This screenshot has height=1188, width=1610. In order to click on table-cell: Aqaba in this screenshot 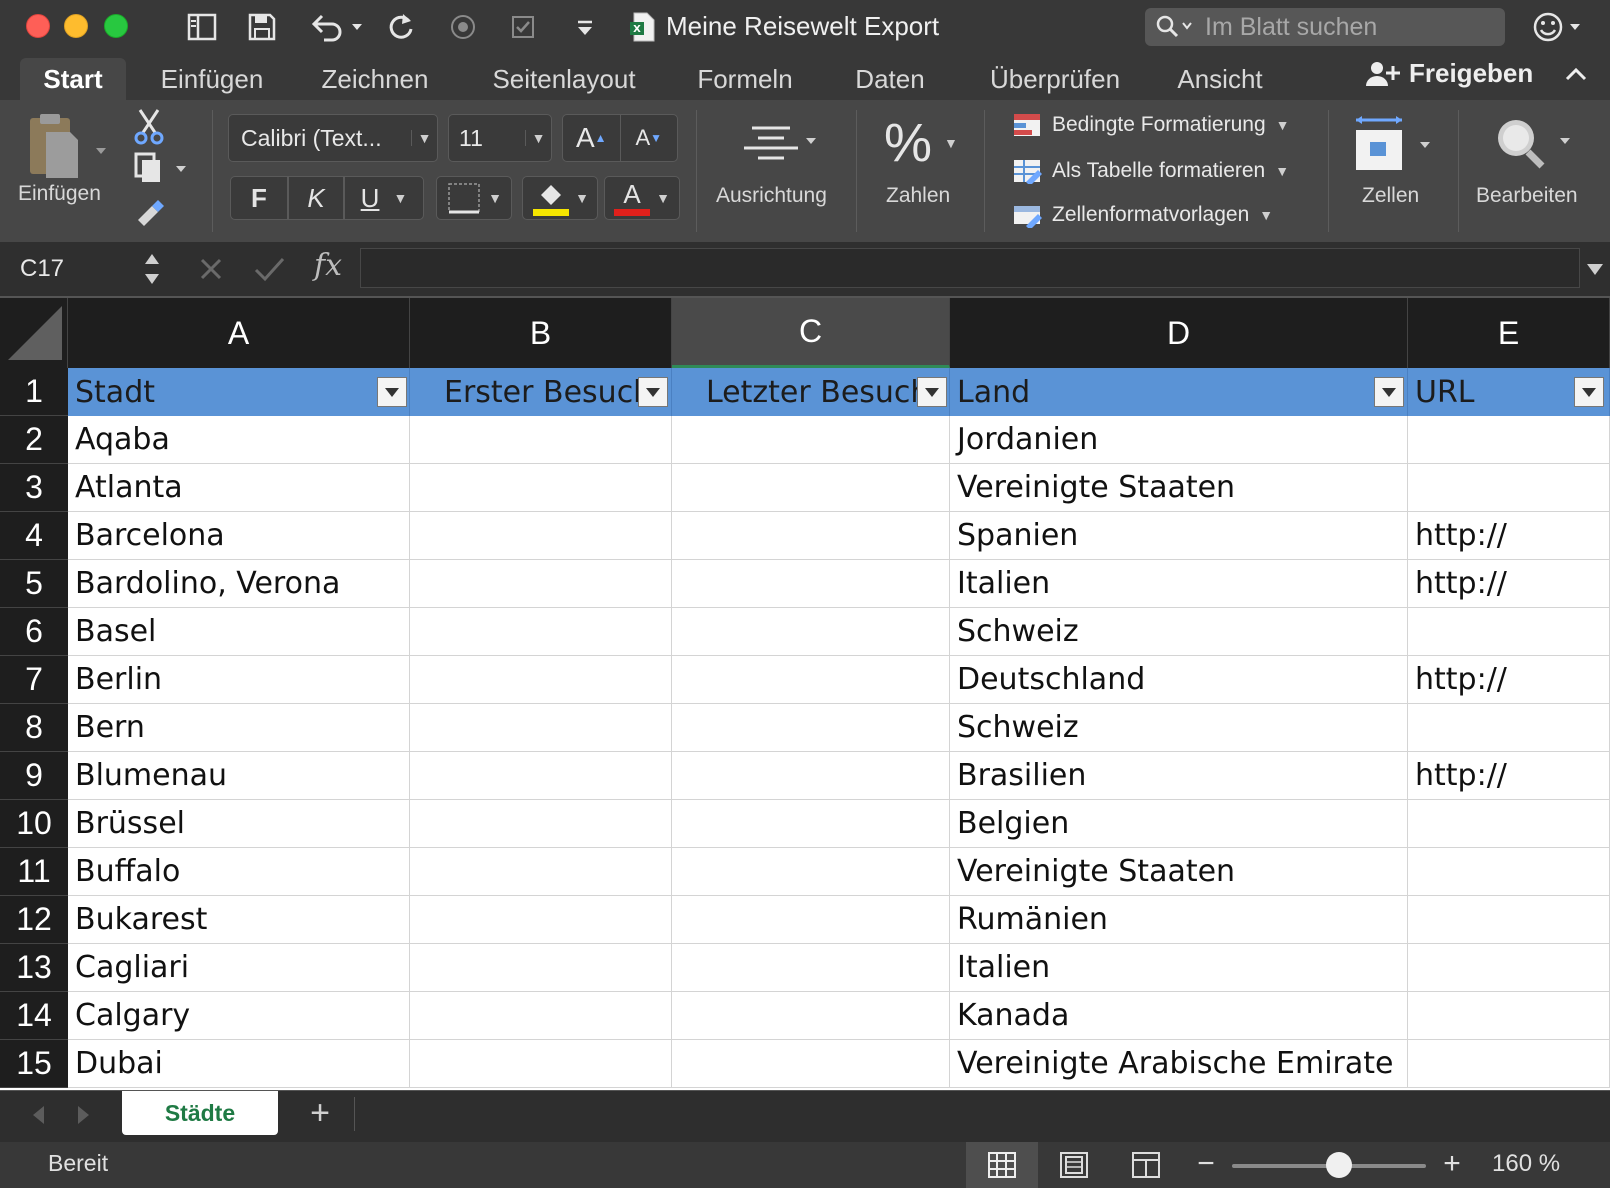, I will do `click(239, 440)`.